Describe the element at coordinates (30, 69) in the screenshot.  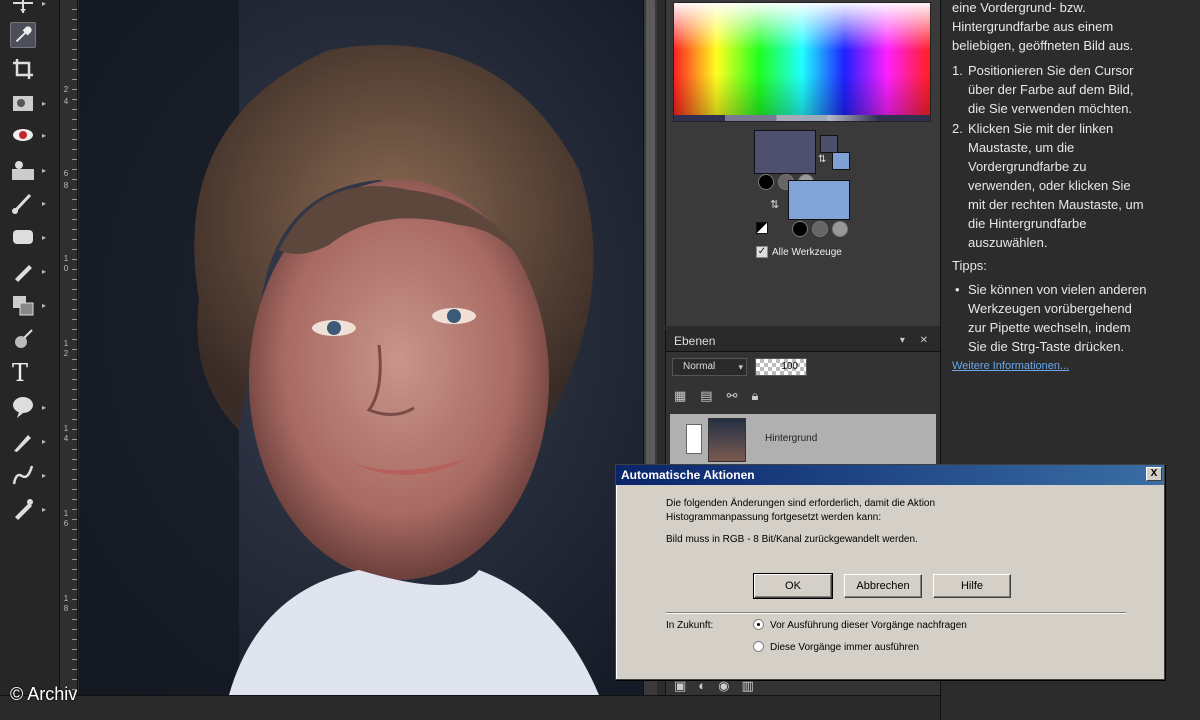
I see `crop-tool` at that location.